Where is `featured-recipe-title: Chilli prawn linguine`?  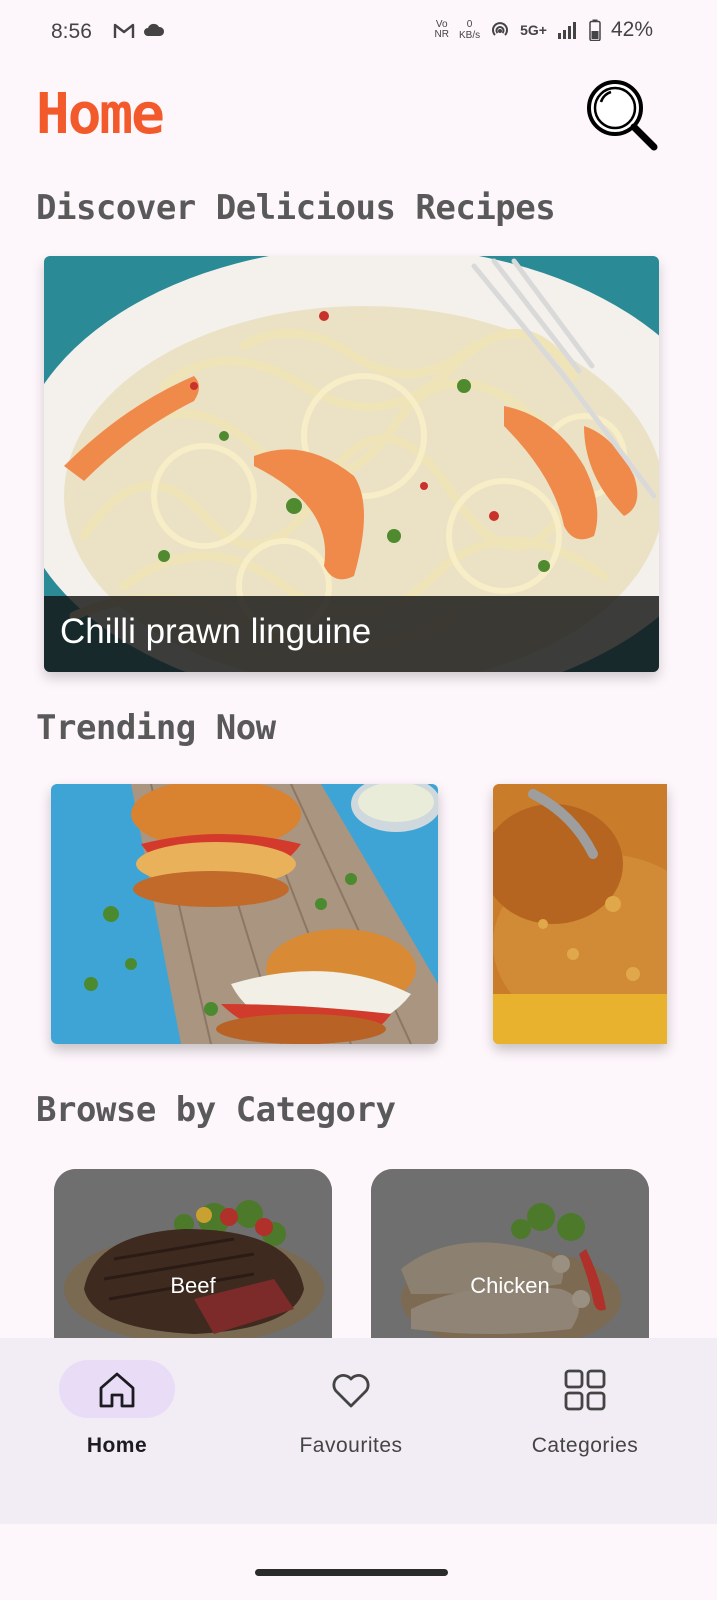 featured-recipe-title: Chilli prawn linguine is located at coordinates (216, 631).